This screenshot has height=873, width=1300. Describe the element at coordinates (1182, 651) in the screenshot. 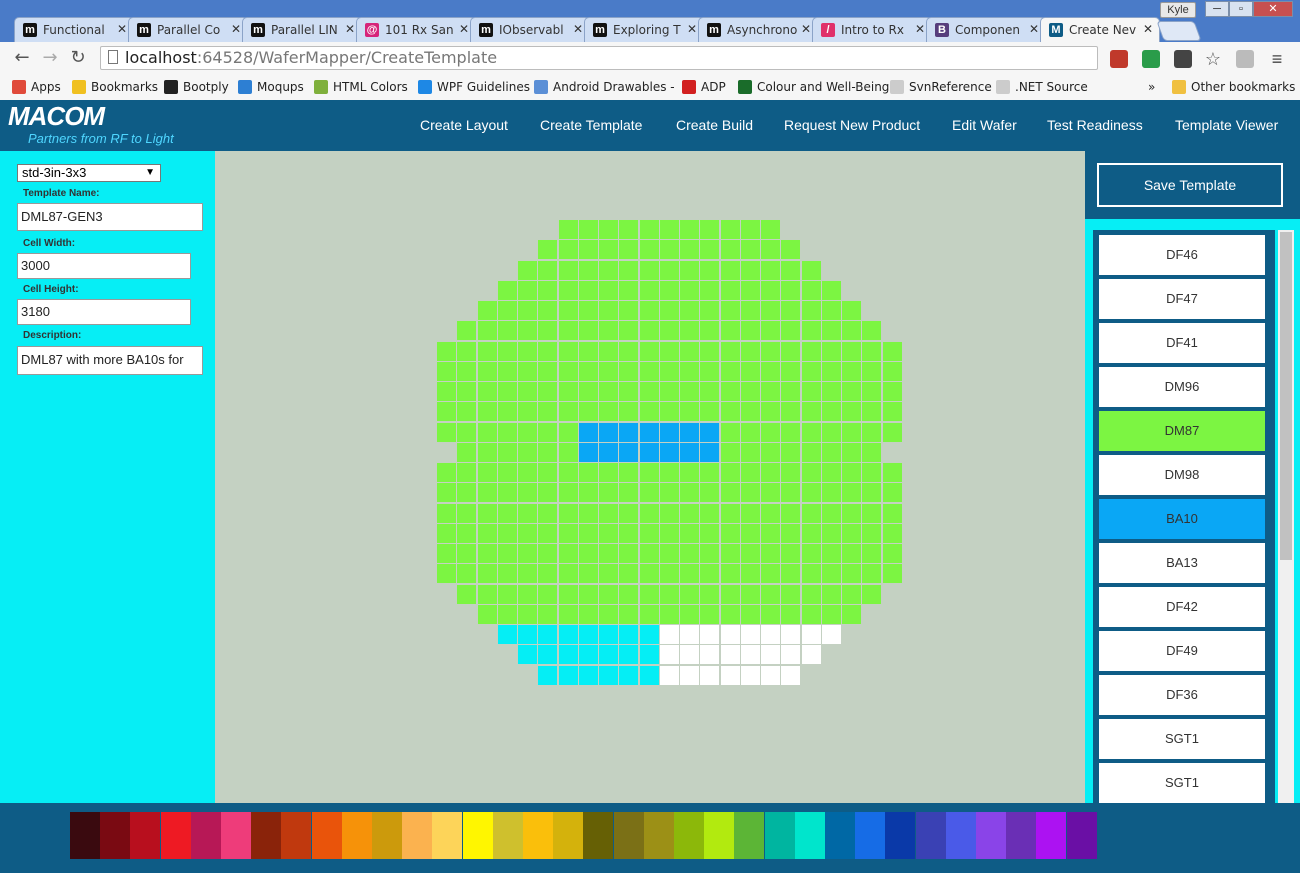

I see `product-item: DF49` at that location.